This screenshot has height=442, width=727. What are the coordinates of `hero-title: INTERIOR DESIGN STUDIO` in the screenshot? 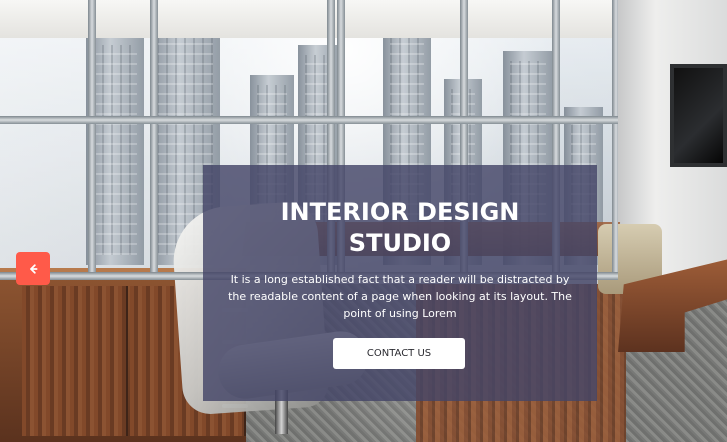 It's located at (400, 228).